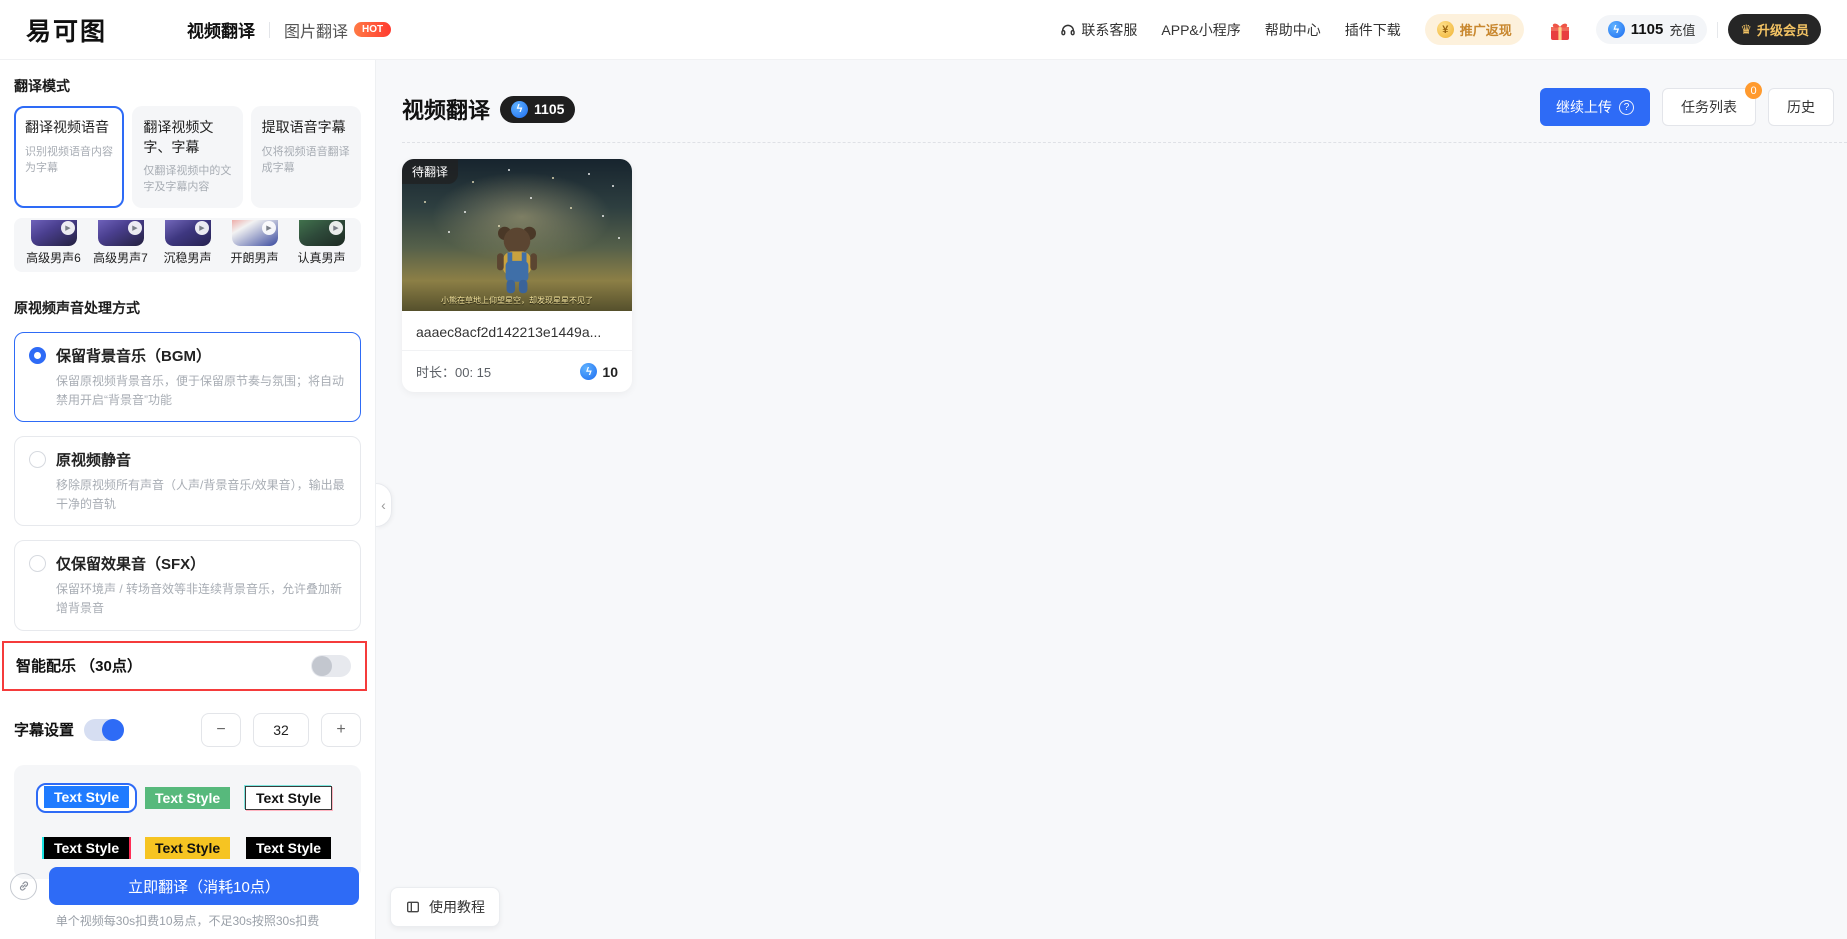 This screenshot has height=939, width=1847. I want to click on voice-item: 认真男声, so click(321, 243).